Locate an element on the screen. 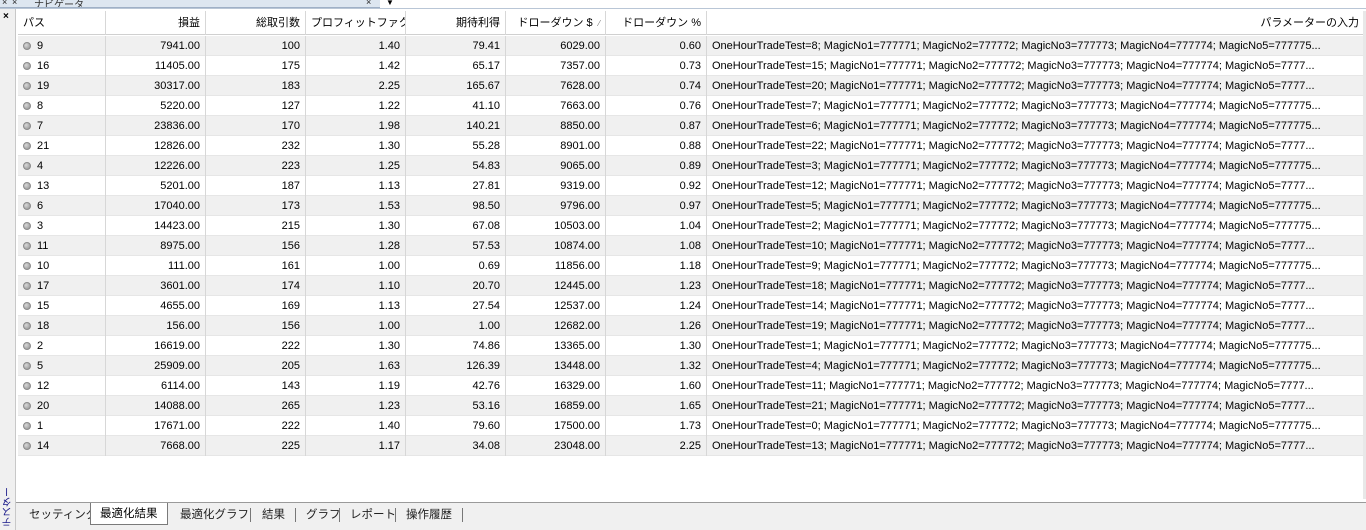  cell-profit-factor: 1.17 is located at coordinates (356, 446).